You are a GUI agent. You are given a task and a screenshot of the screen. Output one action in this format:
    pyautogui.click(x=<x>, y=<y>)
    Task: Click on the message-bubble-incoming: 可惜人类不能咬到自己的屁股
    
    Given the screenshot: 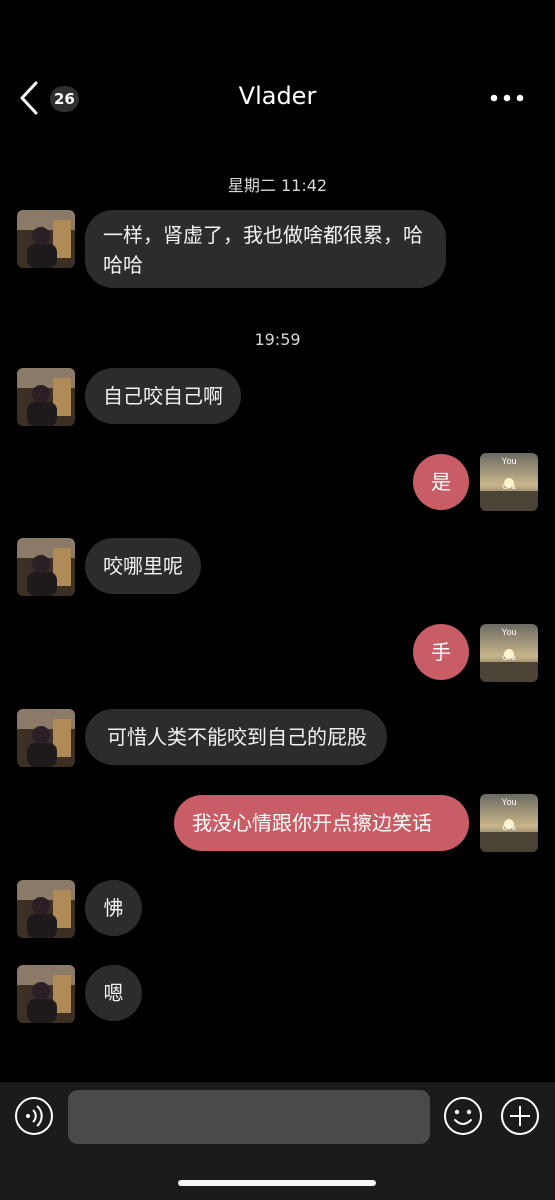 What is the action you would take?
    pyautogui.click(x=236, y=737)
    